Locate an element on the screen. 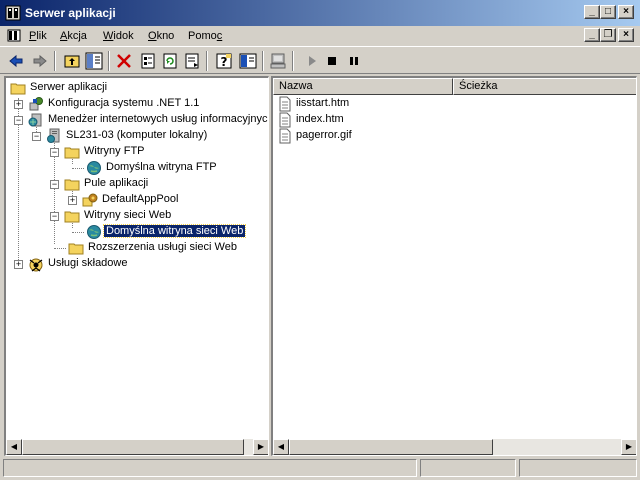 The width and height of the screenshot is (640, 480). computer-icon is located at coordinates (278, 61).